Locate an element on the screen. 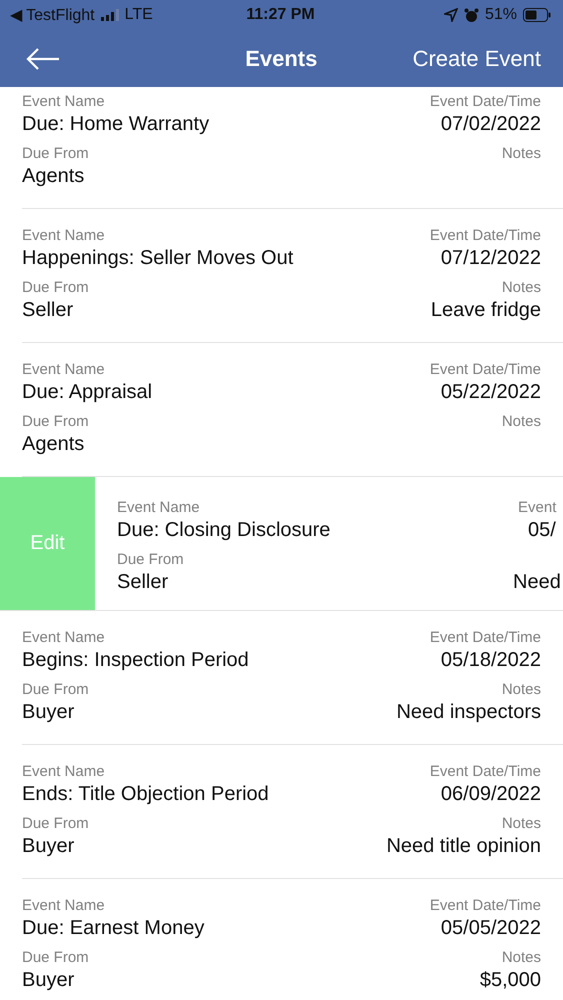 The width and height of the screenshot is (563, 1000). field-label: Event is located at coordinates (537, 508).